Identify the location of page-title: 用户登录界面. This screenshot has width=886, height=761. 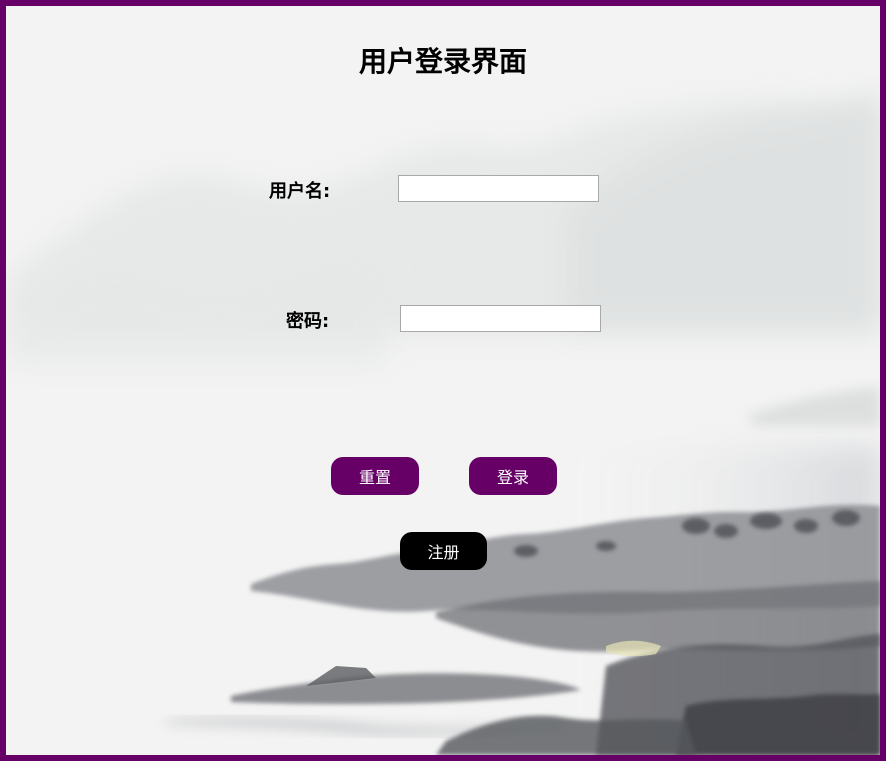
(442, 61).